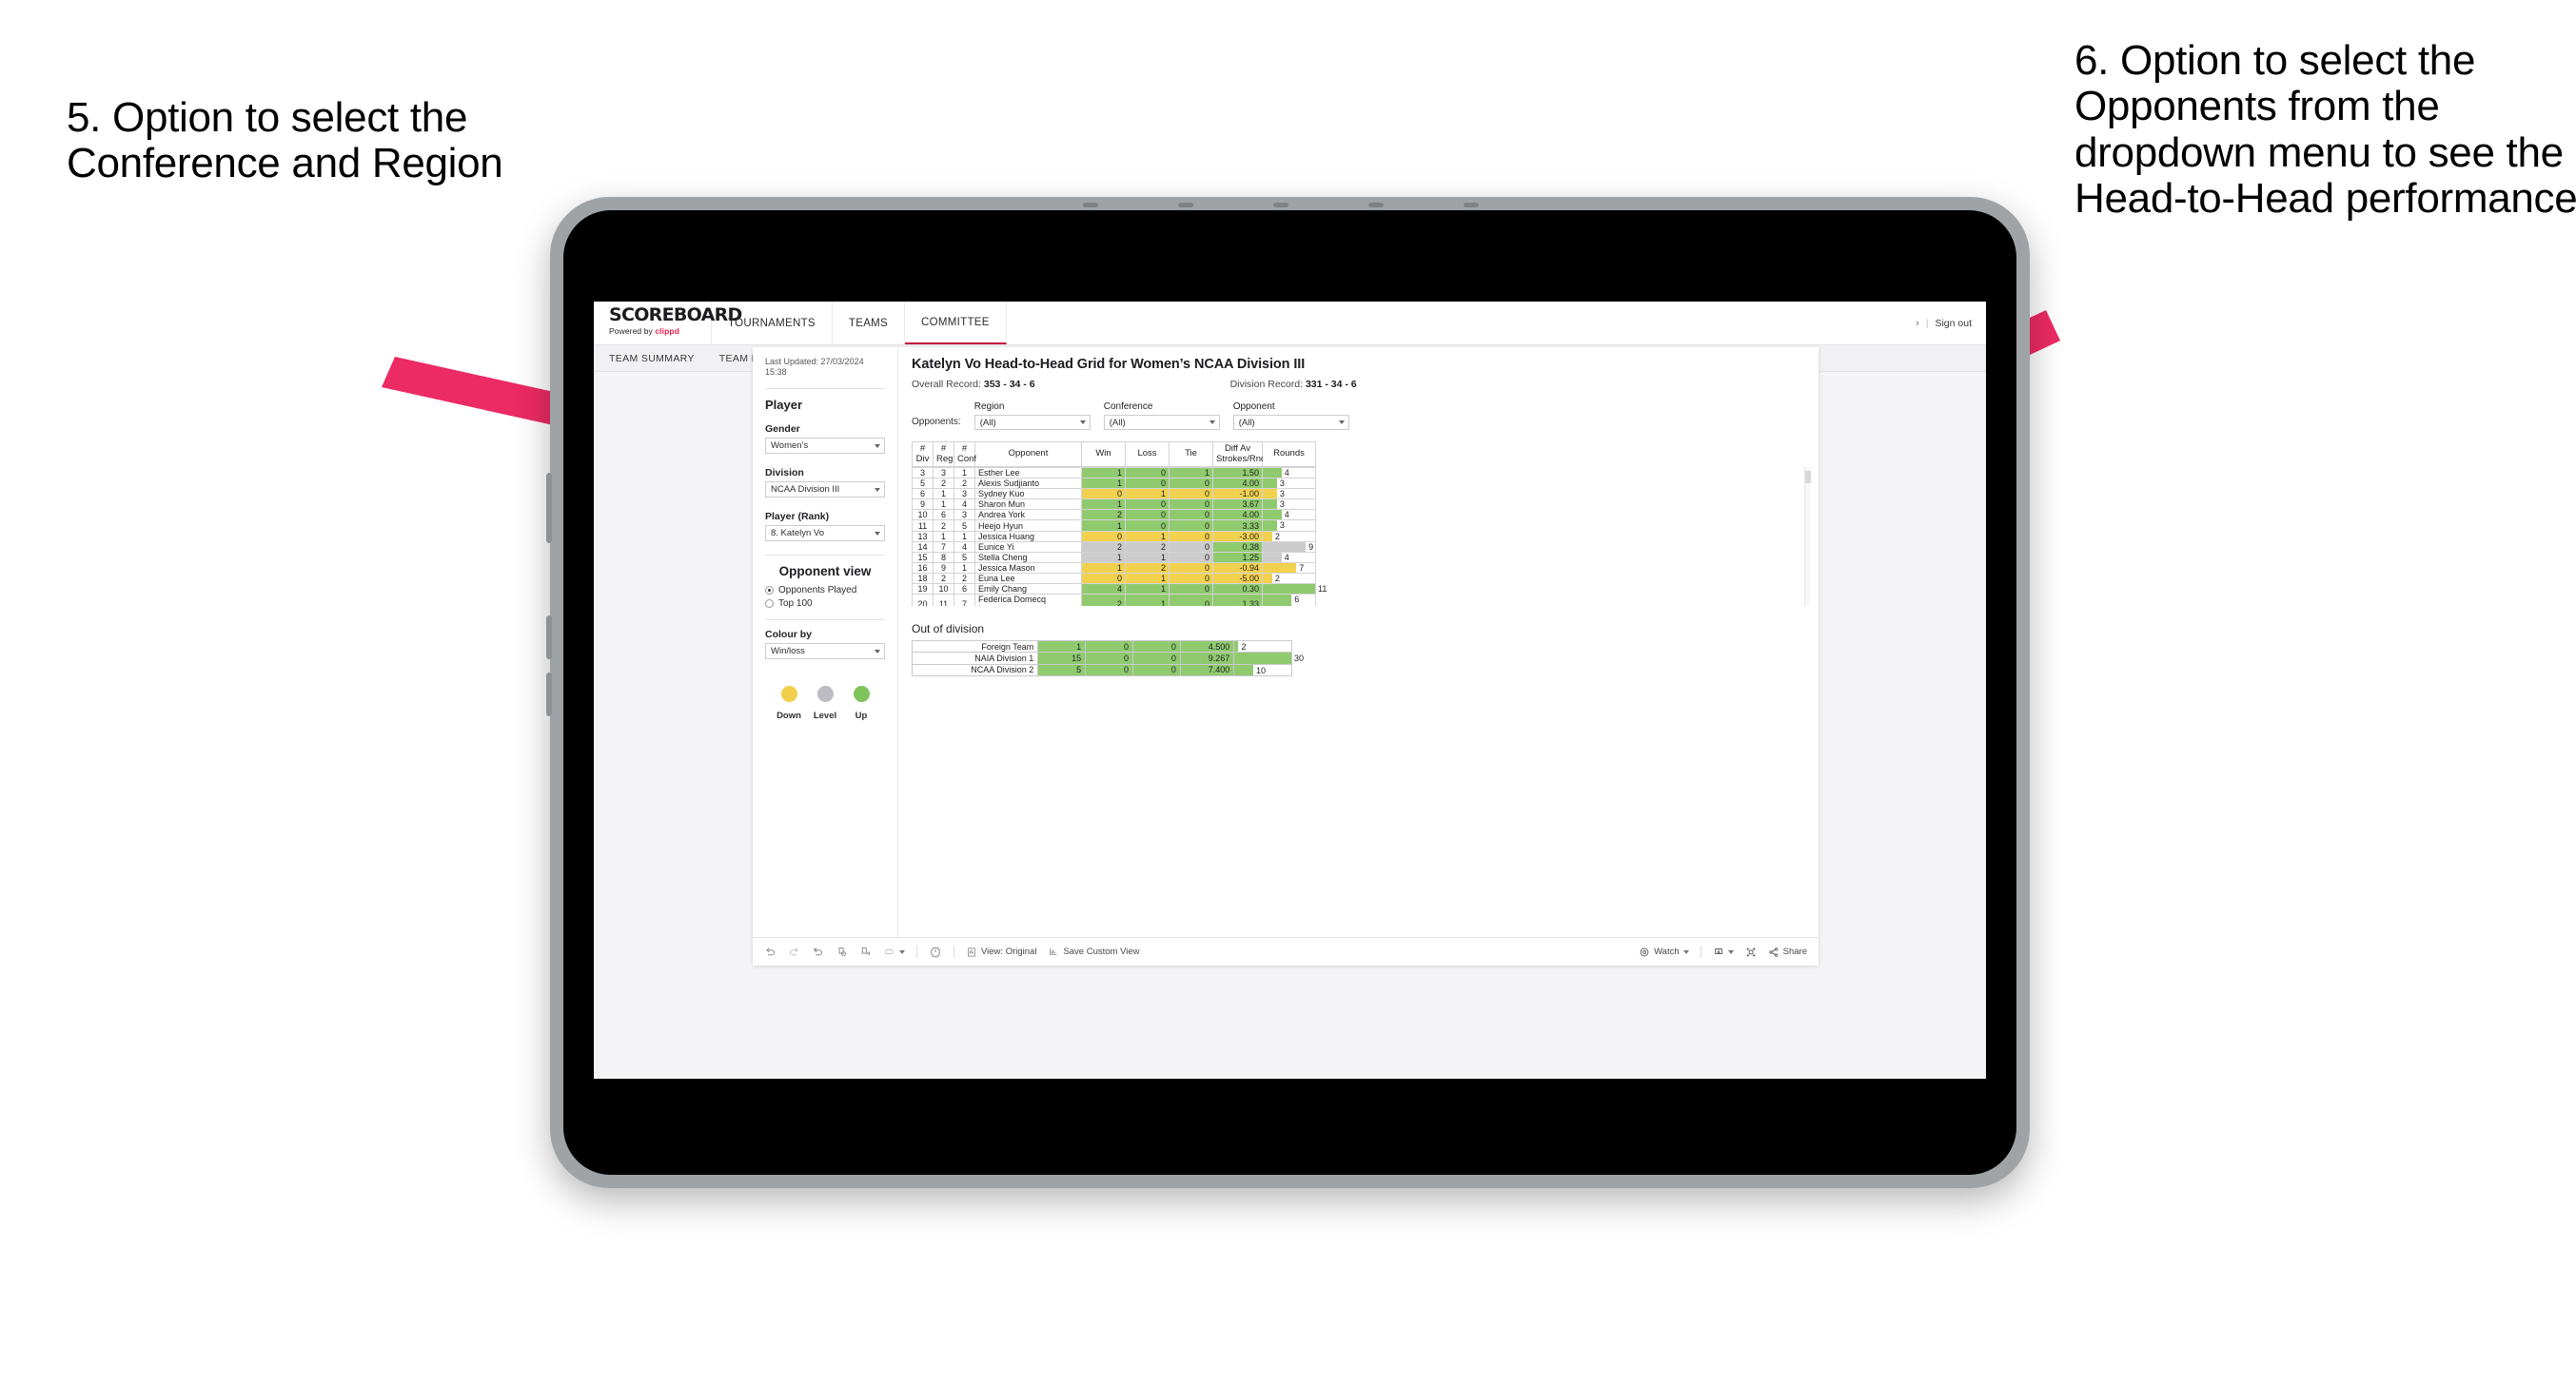  I want to click on table-row: 3 3 1 Esther Lee 1 0 1 1.50 4, so click(1114, 473).